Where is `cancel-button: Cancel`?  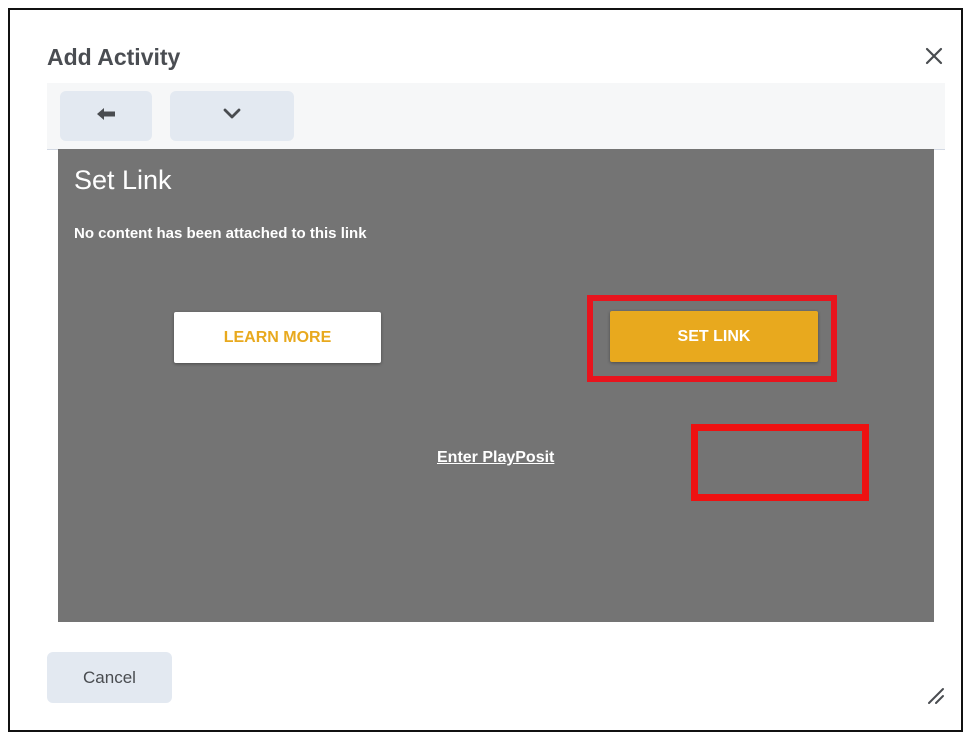
cancel-button: Cancel is located at coordinates (109, 677).